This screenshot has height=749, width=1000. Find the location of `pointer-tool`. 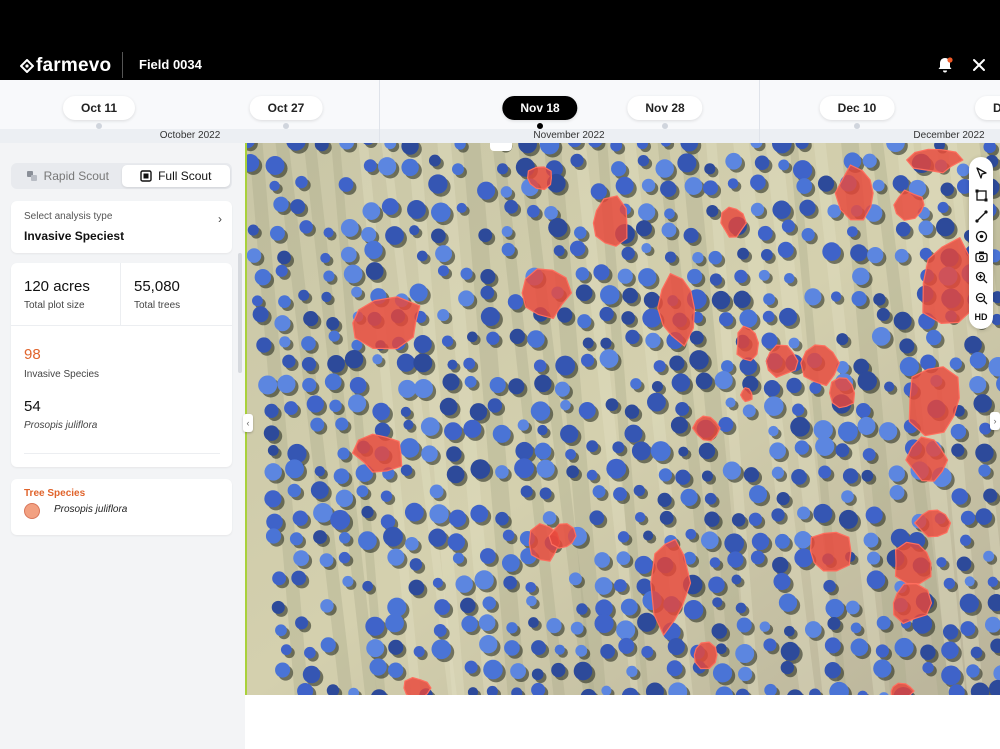

pointer-tool is located at coordinates (981, 173).